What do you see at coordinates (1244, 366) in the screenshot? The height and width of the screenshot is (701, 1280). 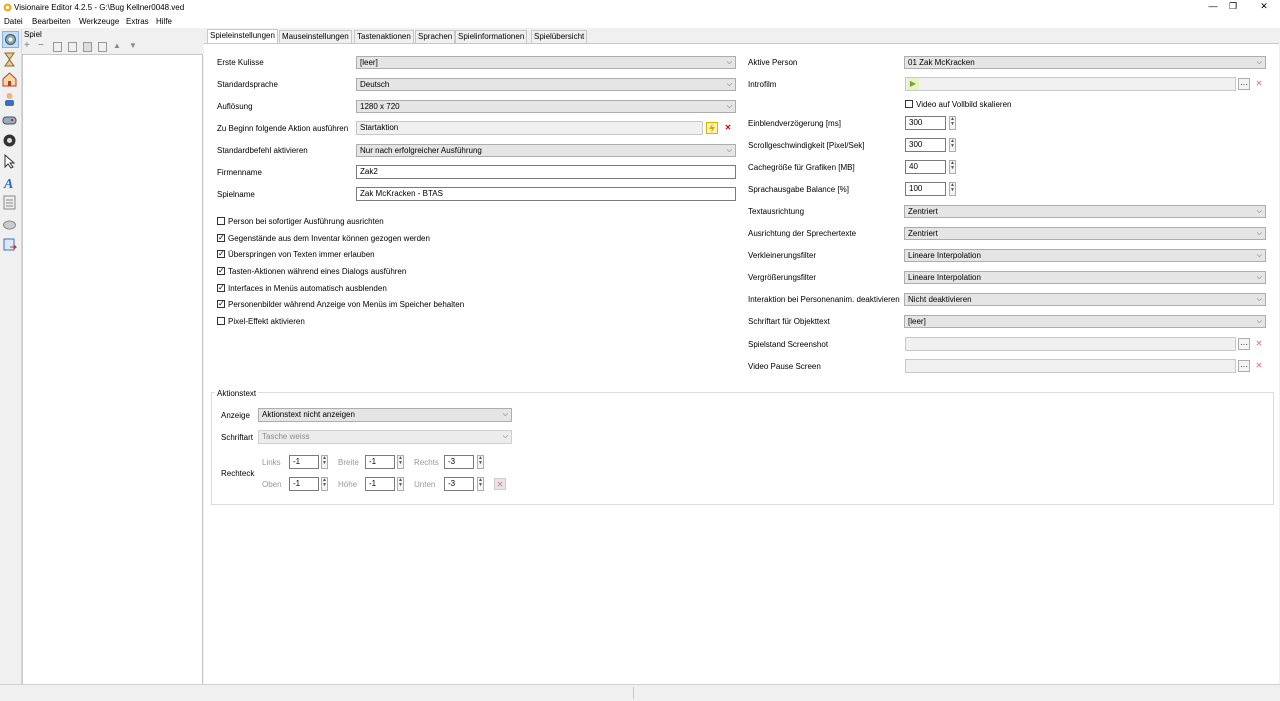 I see `browse-pause-button: ···` at bounding box center [1244, 366].